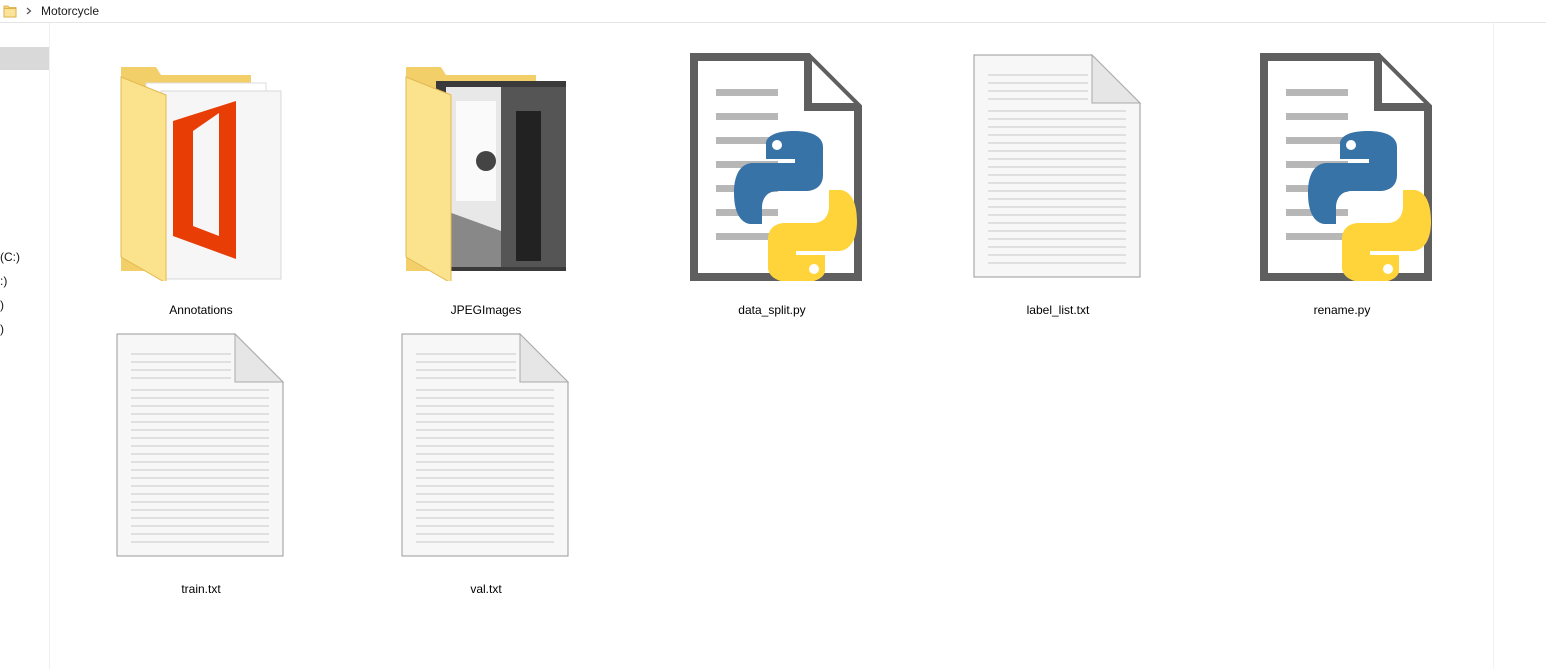 This screenshot has height=669, width=1546. I want to click on navigation-pane: (C:) :) ) ), so click(25, 346).